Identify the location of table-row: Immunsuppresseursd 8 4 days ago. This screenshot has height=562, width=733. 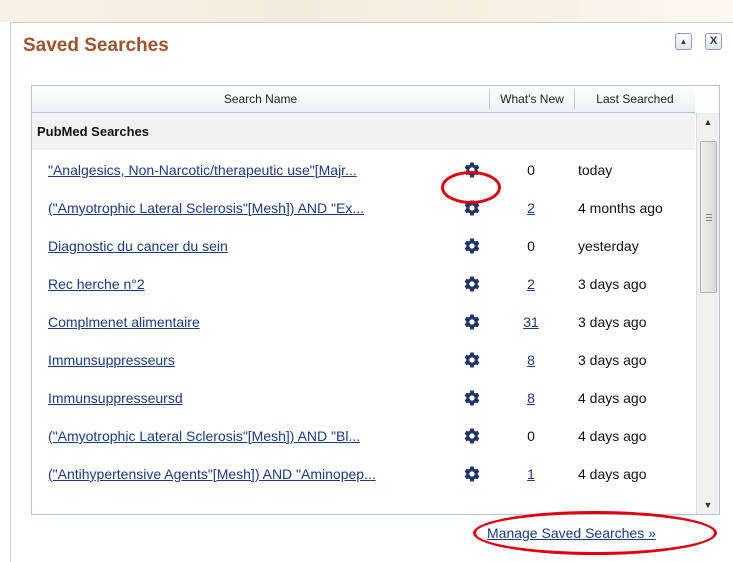
(363, 398).